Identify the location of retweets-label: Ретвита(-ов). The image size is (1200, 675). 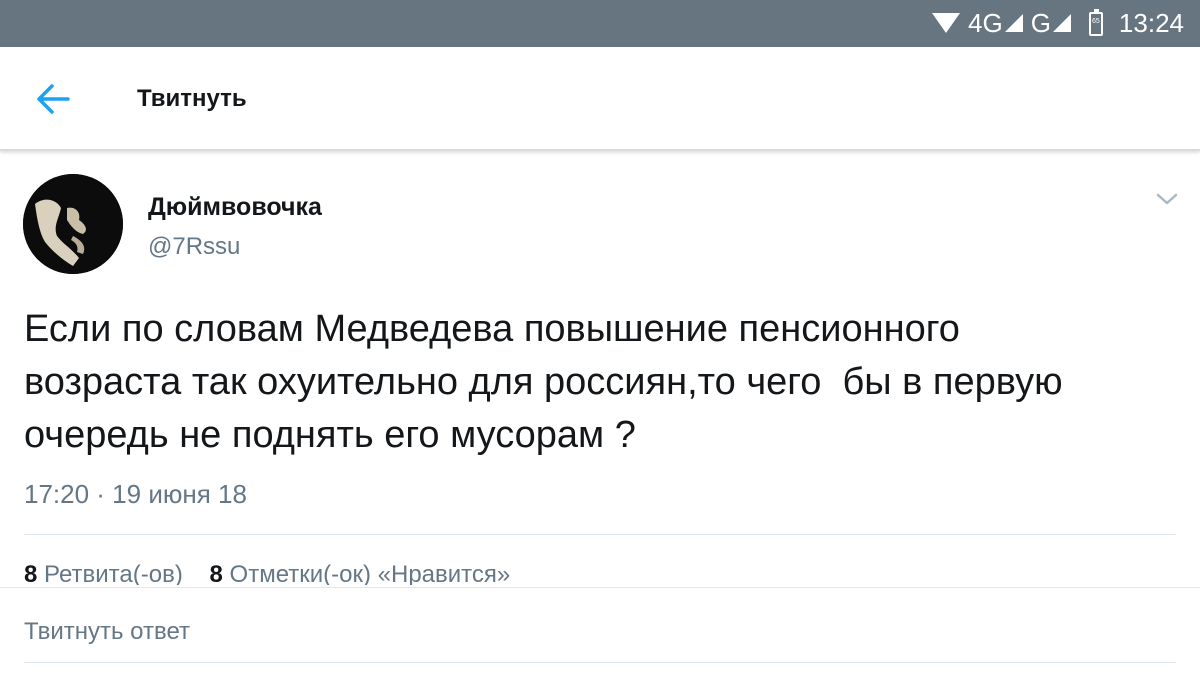
(113, 573).